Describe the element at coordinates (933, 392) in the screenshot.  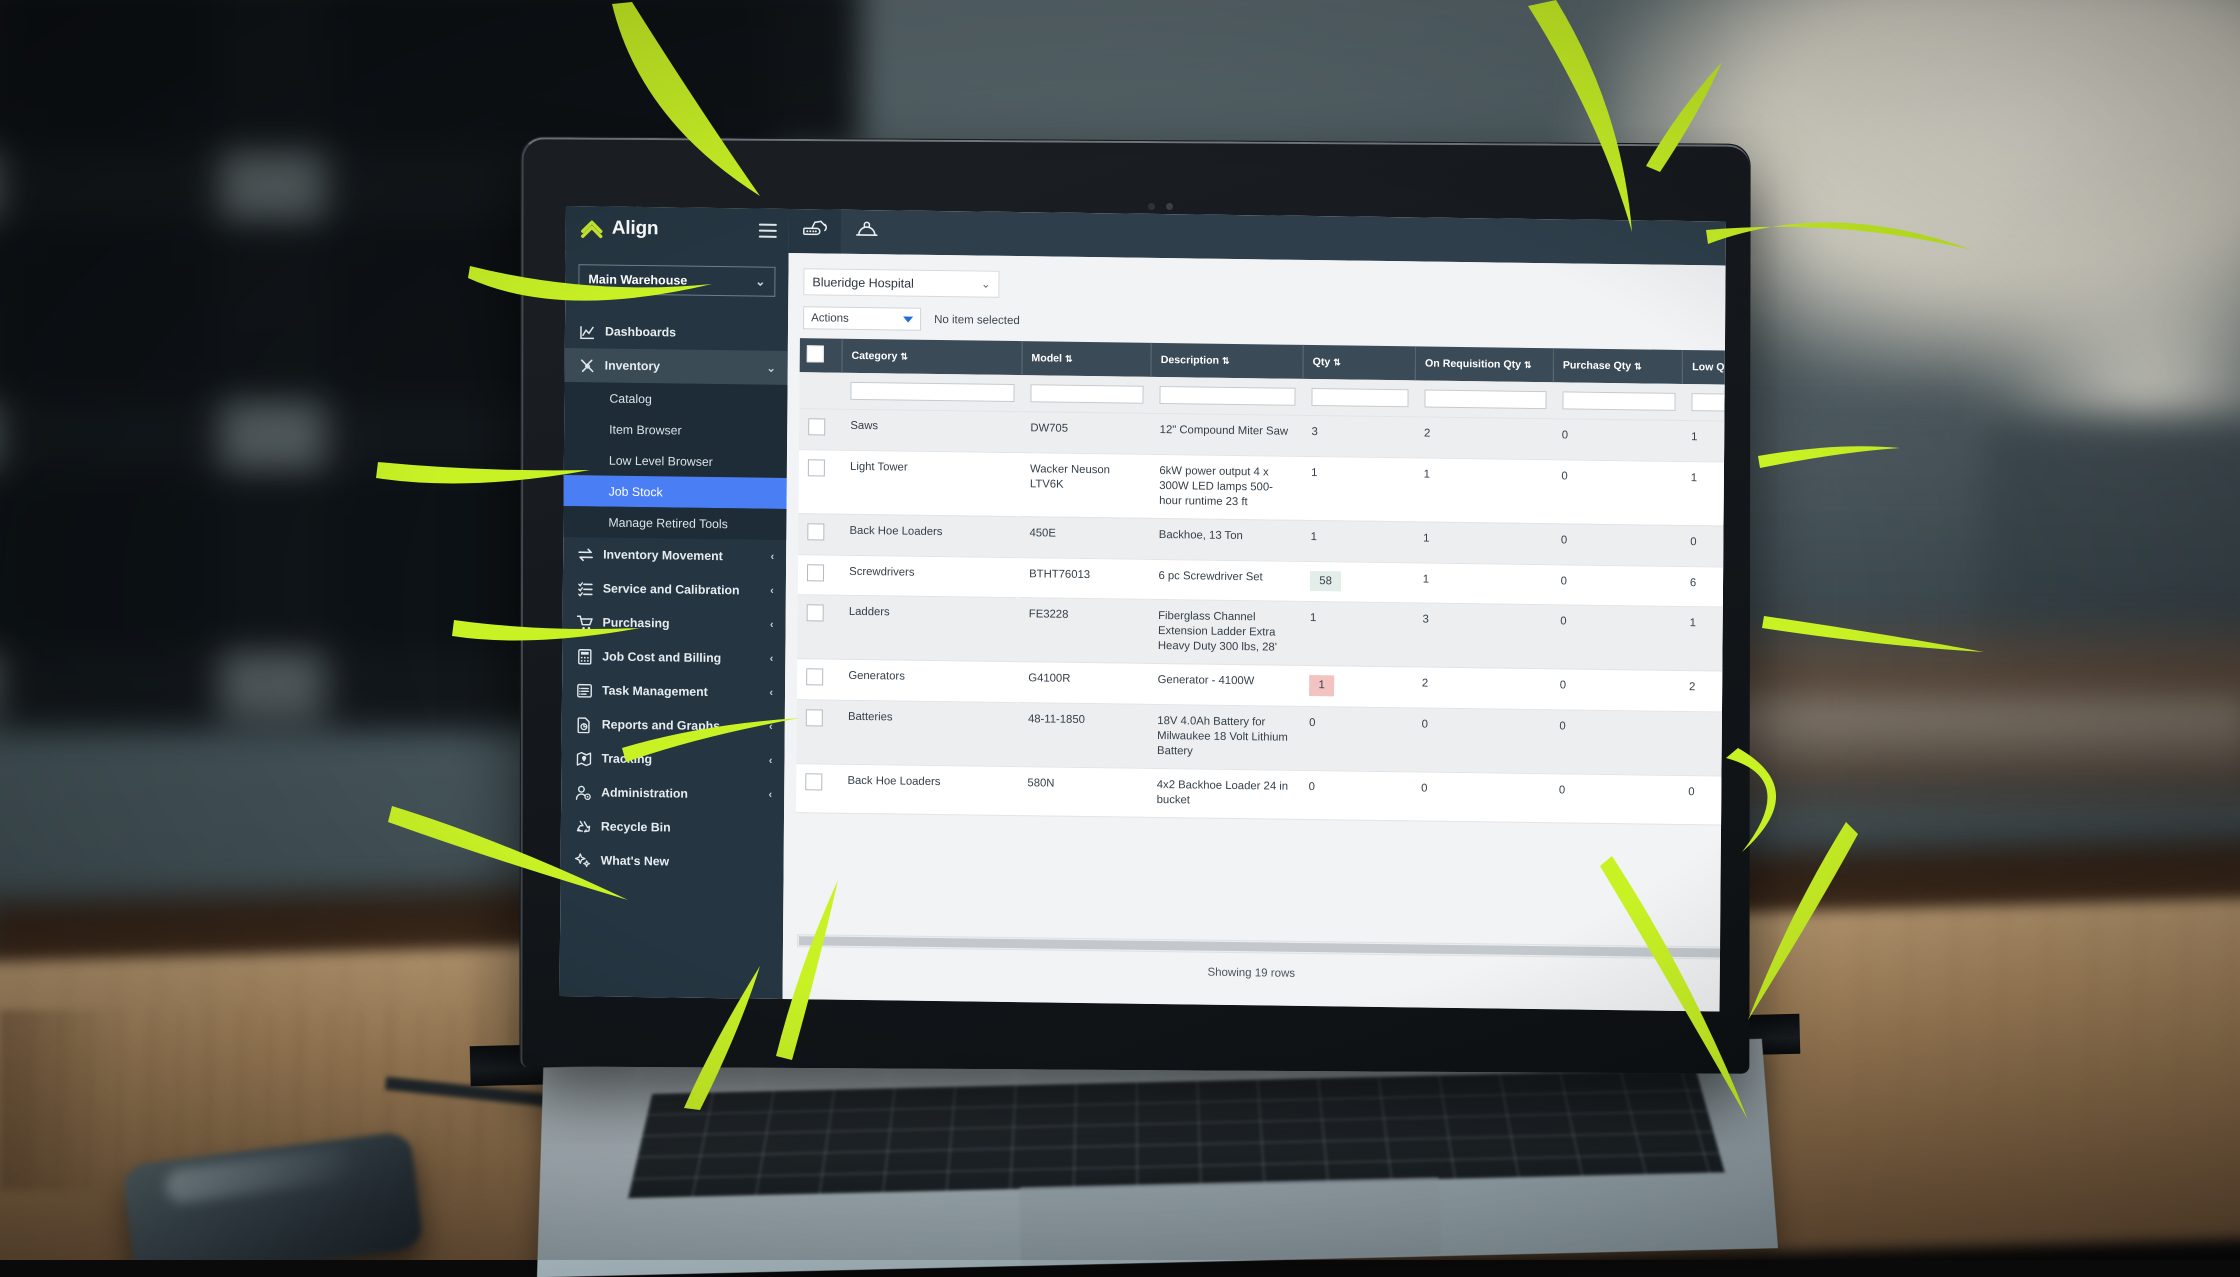
I see `filter-input-category` at that location.